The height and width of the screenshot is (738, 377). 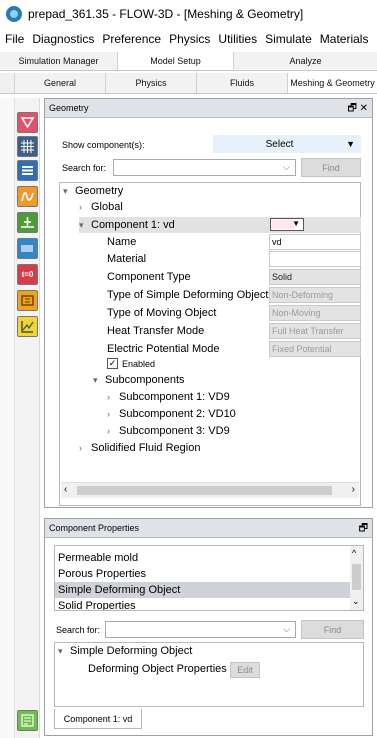 What do you see at coordinates (374, 39) in the screenshot?
I see `menu-help: H` at bounding box center [374, 39].